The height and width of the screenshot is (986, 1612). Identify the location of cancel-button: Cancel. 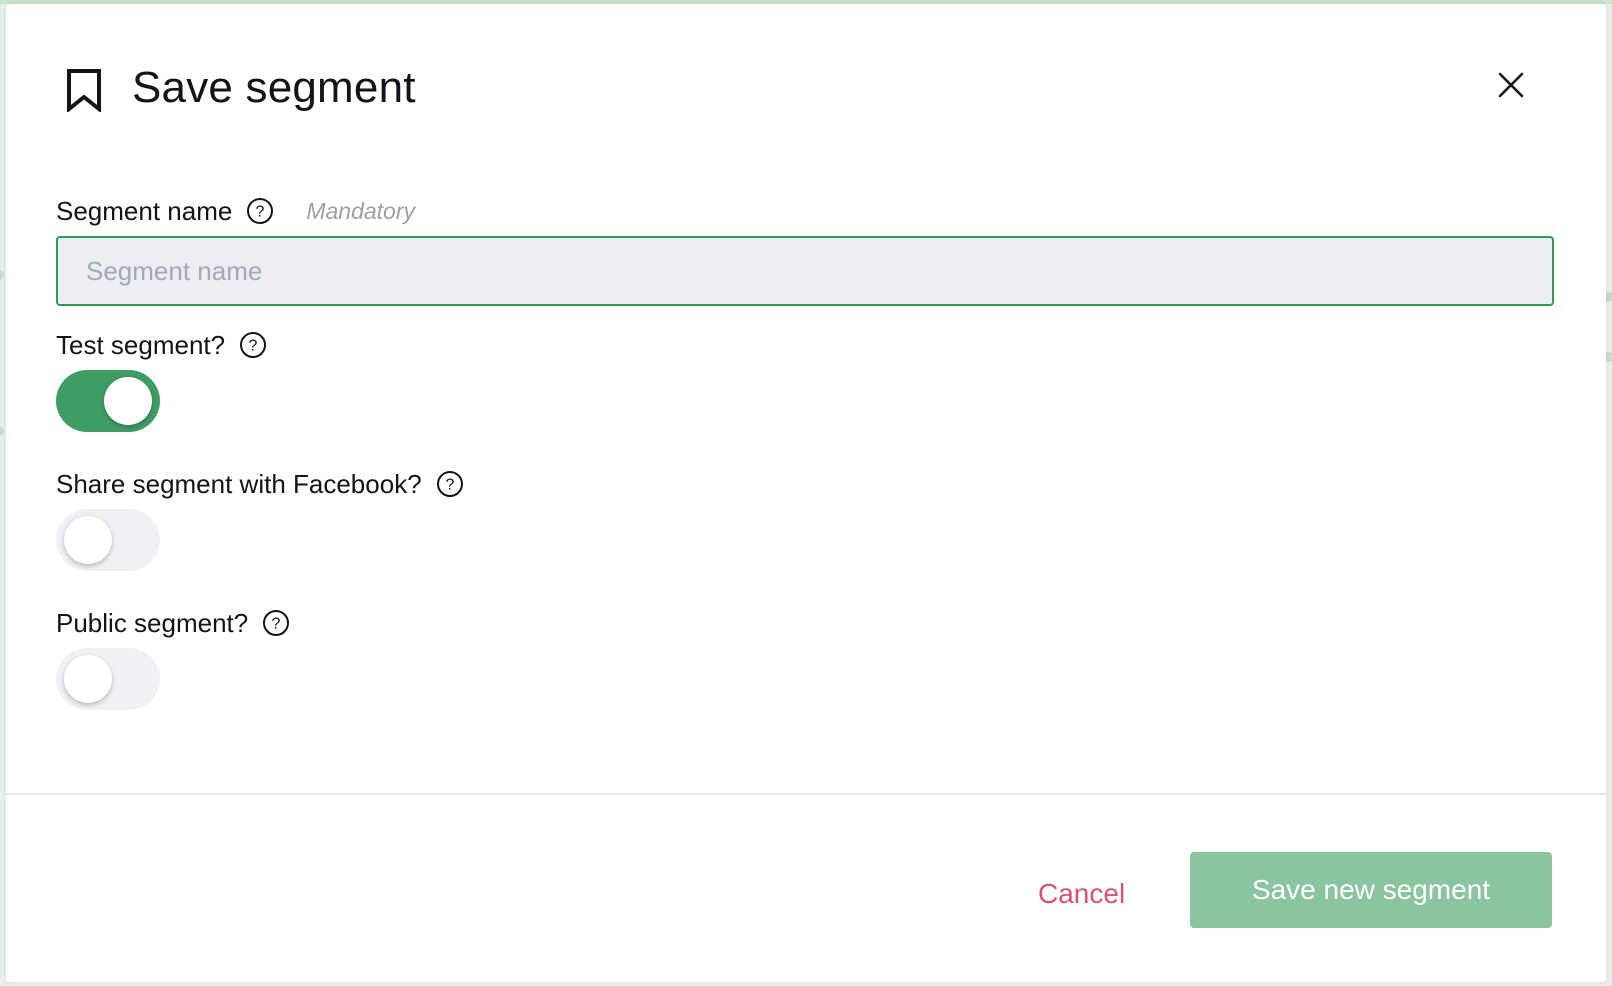
(1081, 894).